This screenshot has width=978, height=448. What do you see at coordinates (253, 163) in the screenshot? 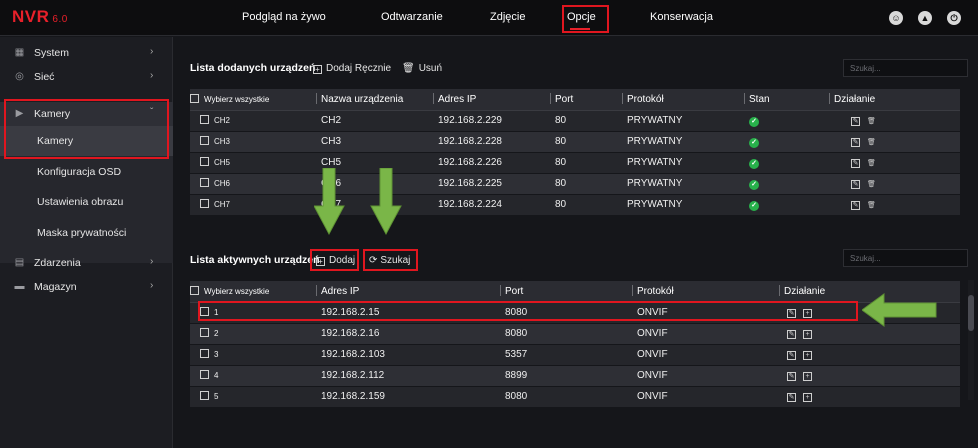
I see `row-select: CH5` at bounding box center [253, 163].